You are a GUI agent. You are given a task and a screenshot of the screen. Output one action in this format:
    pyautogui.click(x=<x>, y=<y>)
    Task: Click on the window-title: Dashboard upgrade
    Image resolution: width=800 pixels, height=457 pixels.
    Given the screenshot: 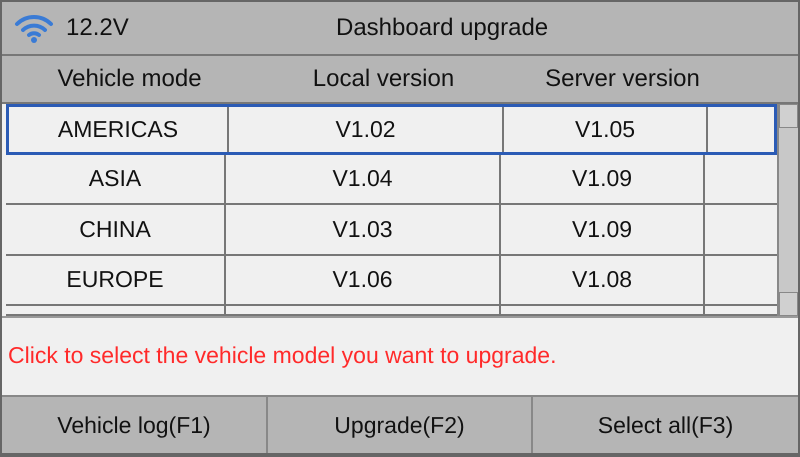 What is the action you would take?
    pyautogui.click(x=442, y=28)
    